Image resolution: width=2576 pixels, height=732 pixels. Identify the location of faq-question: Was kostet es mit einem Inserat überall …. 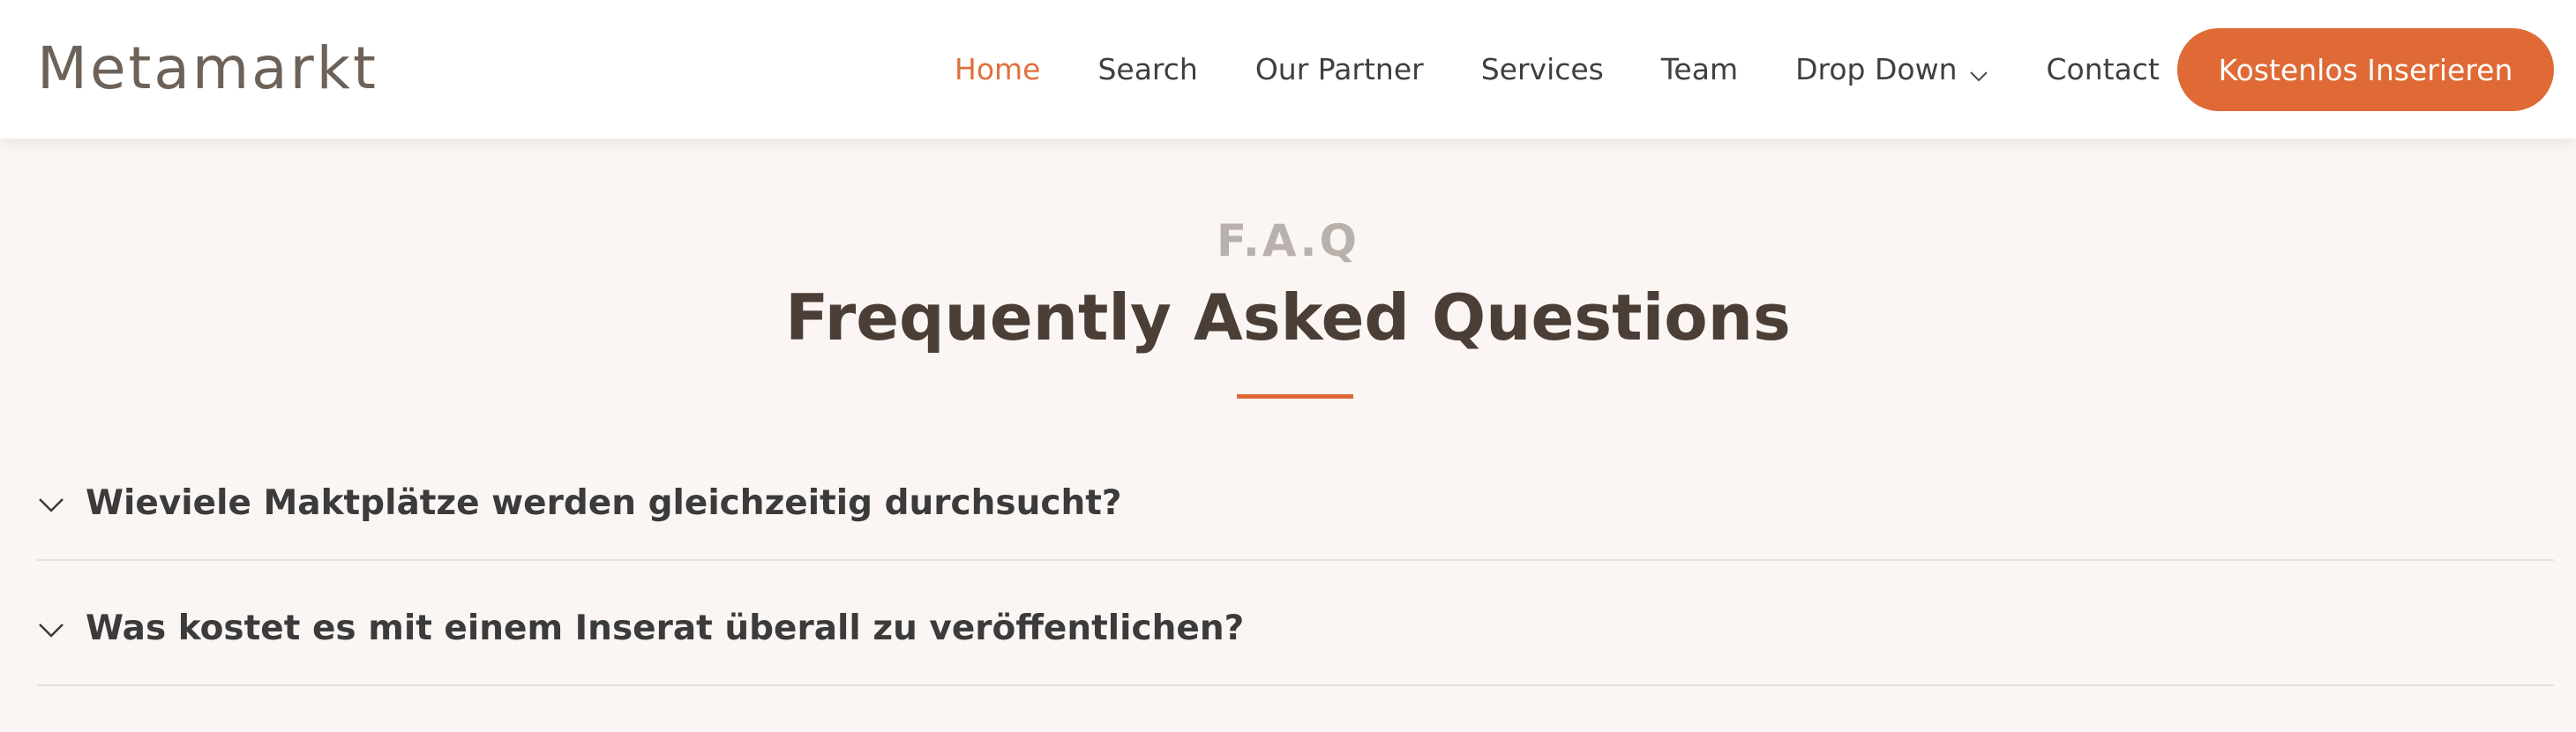
(666, 628).